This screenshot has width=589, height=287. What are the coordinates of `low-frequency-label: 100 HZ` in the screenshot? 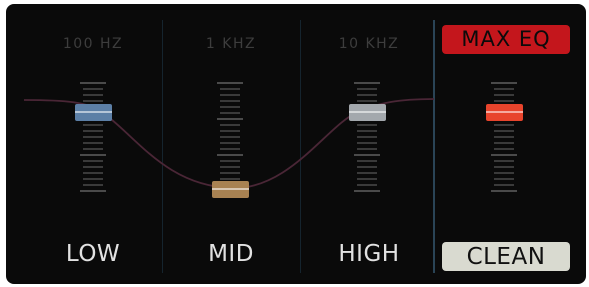 It's located at (93, 44).